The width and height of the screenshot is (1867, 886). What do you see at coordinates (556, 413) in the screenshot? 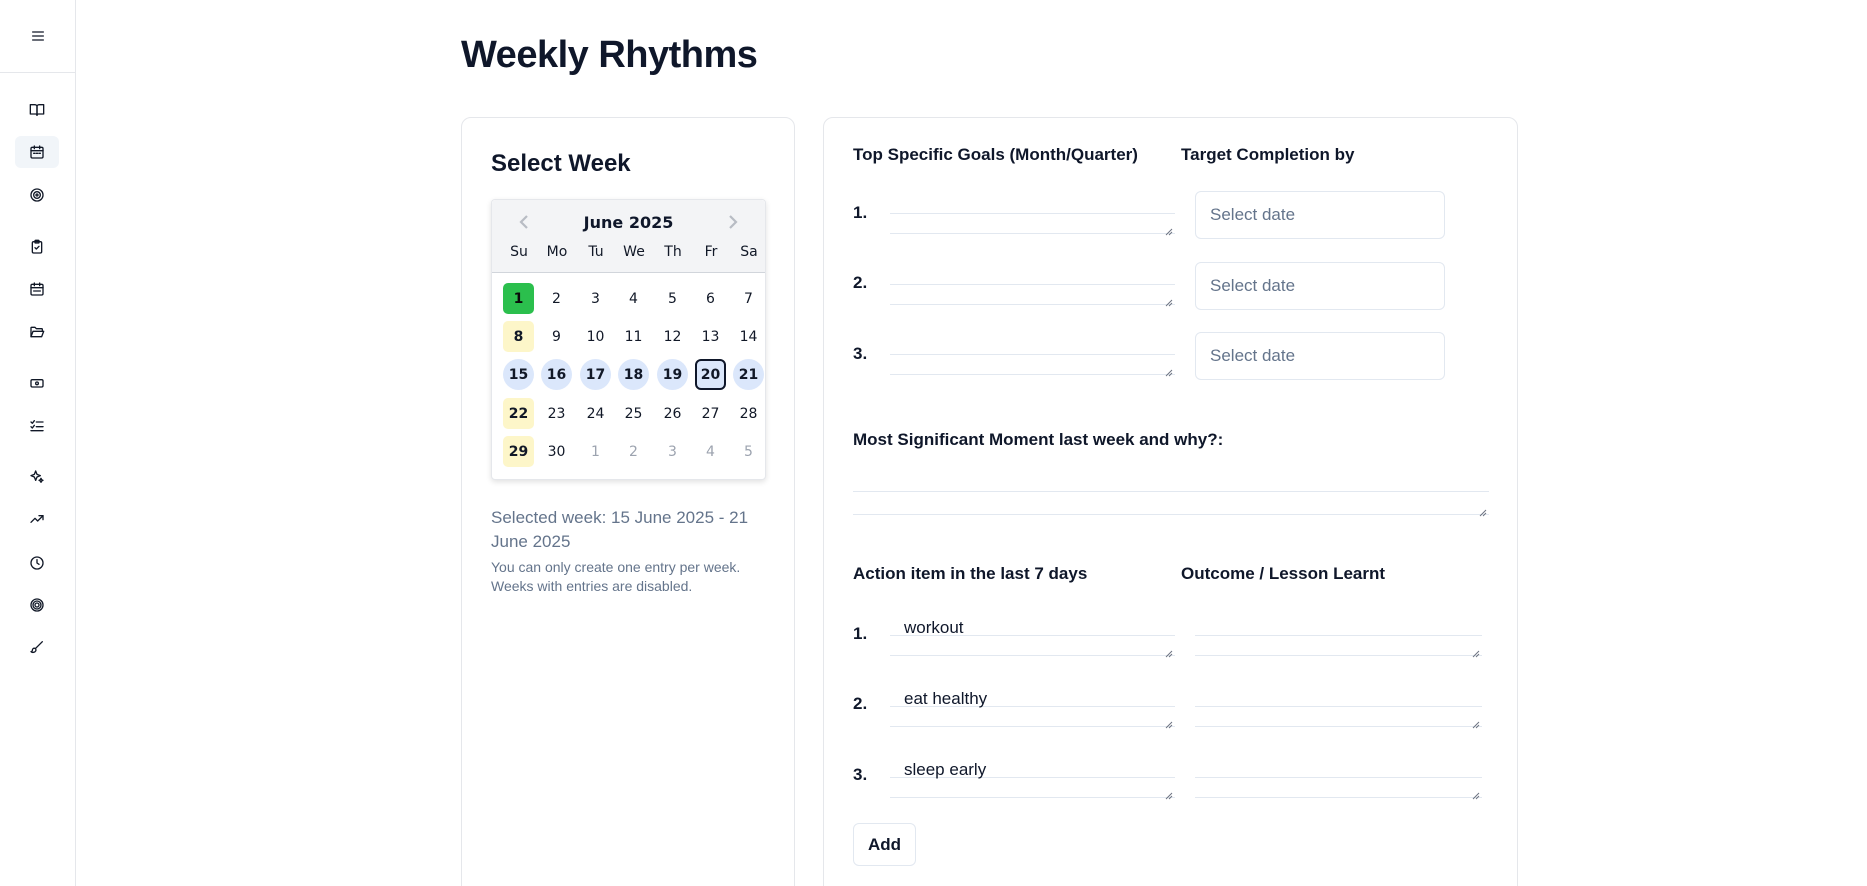
I see `calendar-day: 23` at bounding box center [556, 413].